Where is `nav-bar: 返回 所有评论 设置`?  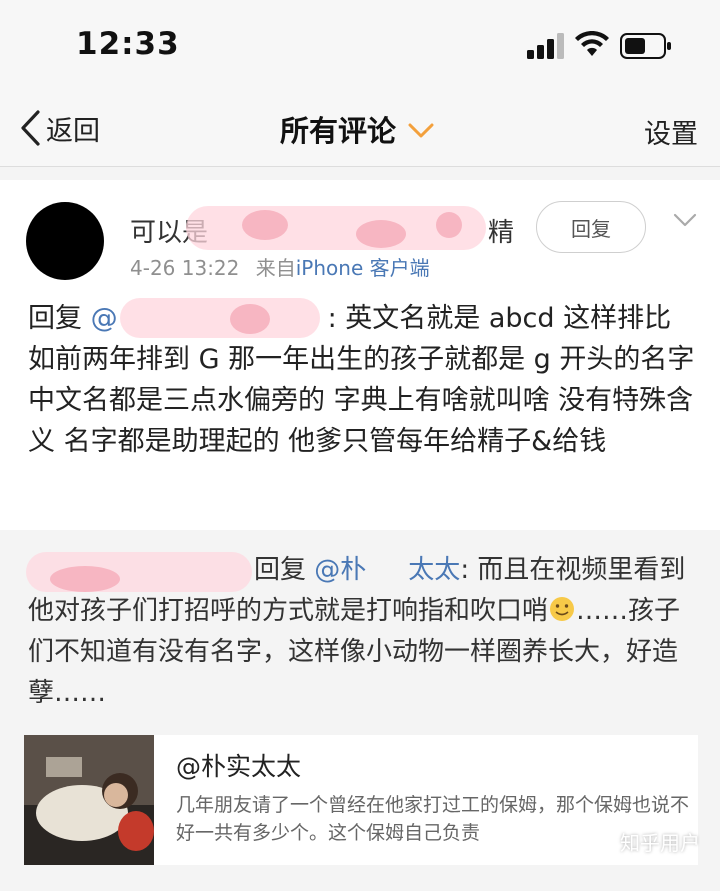 nav-bar: 返回 所有评论 设置 is located at coordinates (360, 129).